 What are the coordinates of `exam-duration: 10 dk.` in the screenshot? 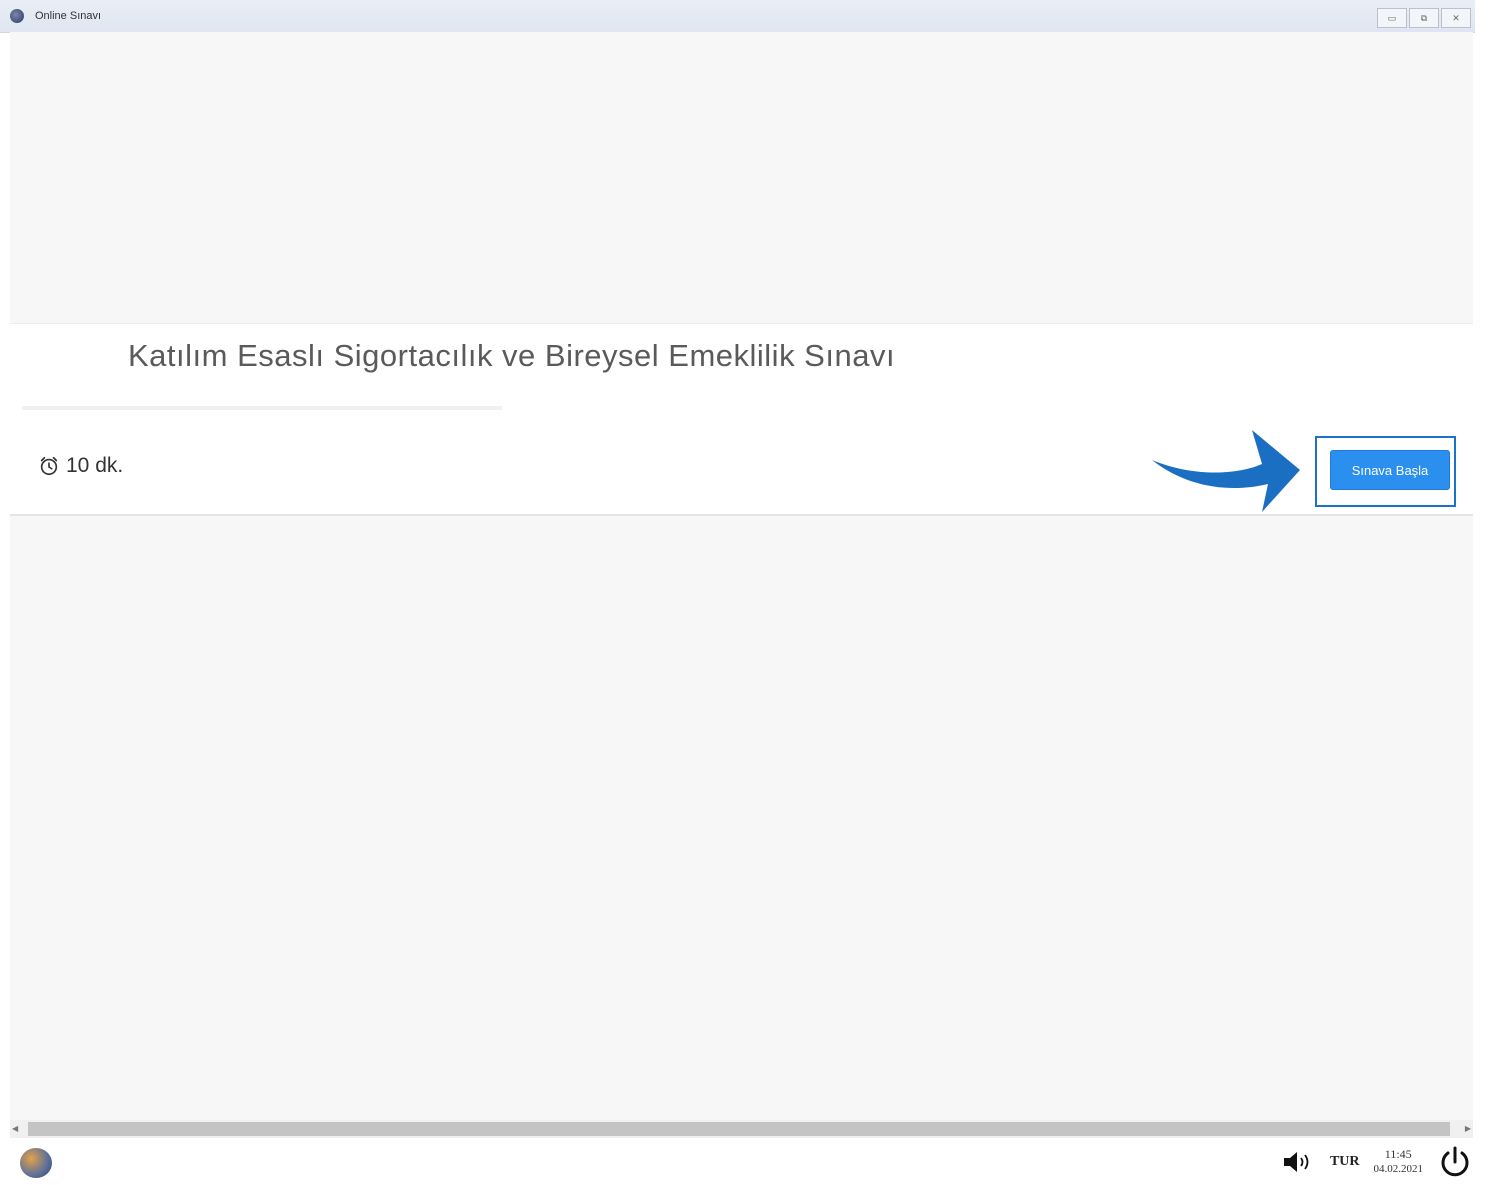 It's located at (80, 466).